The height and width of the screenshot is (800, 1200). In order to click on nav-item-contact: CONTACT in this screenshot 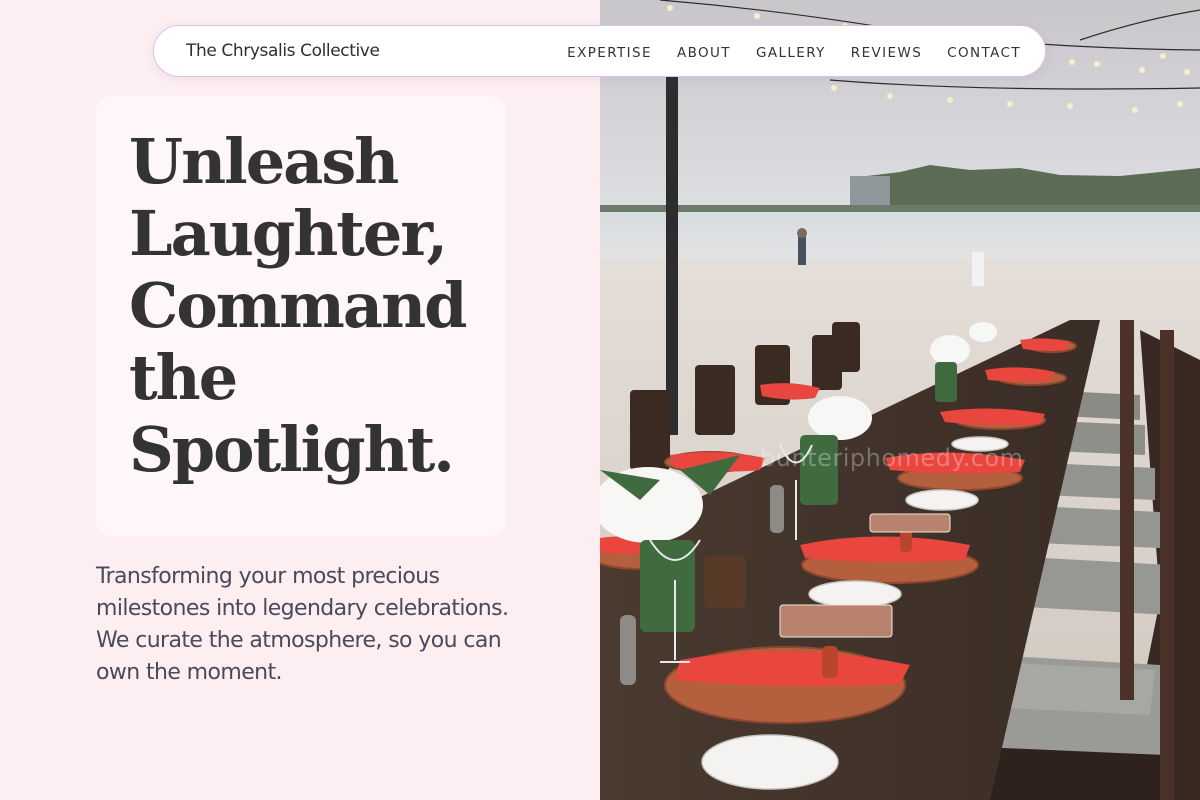, I will do `click(984, 51)`.